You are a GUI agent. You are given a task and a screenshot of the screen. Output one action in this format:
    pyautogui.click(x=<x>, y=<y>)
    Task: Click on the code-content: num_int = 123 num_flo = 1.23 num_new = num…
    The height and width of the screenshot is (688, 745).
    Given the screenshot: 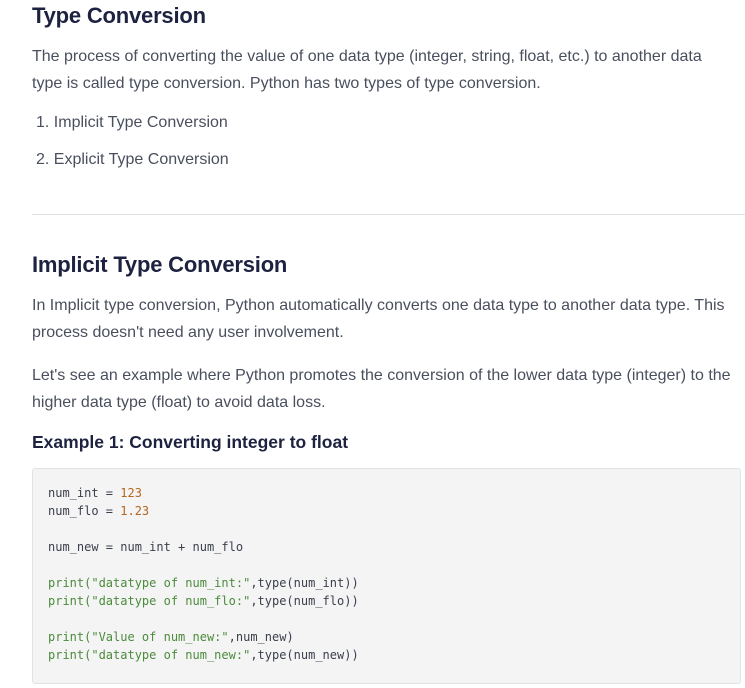 What is the action you would take?
    pyautogui.click(x=203, y=574)
    